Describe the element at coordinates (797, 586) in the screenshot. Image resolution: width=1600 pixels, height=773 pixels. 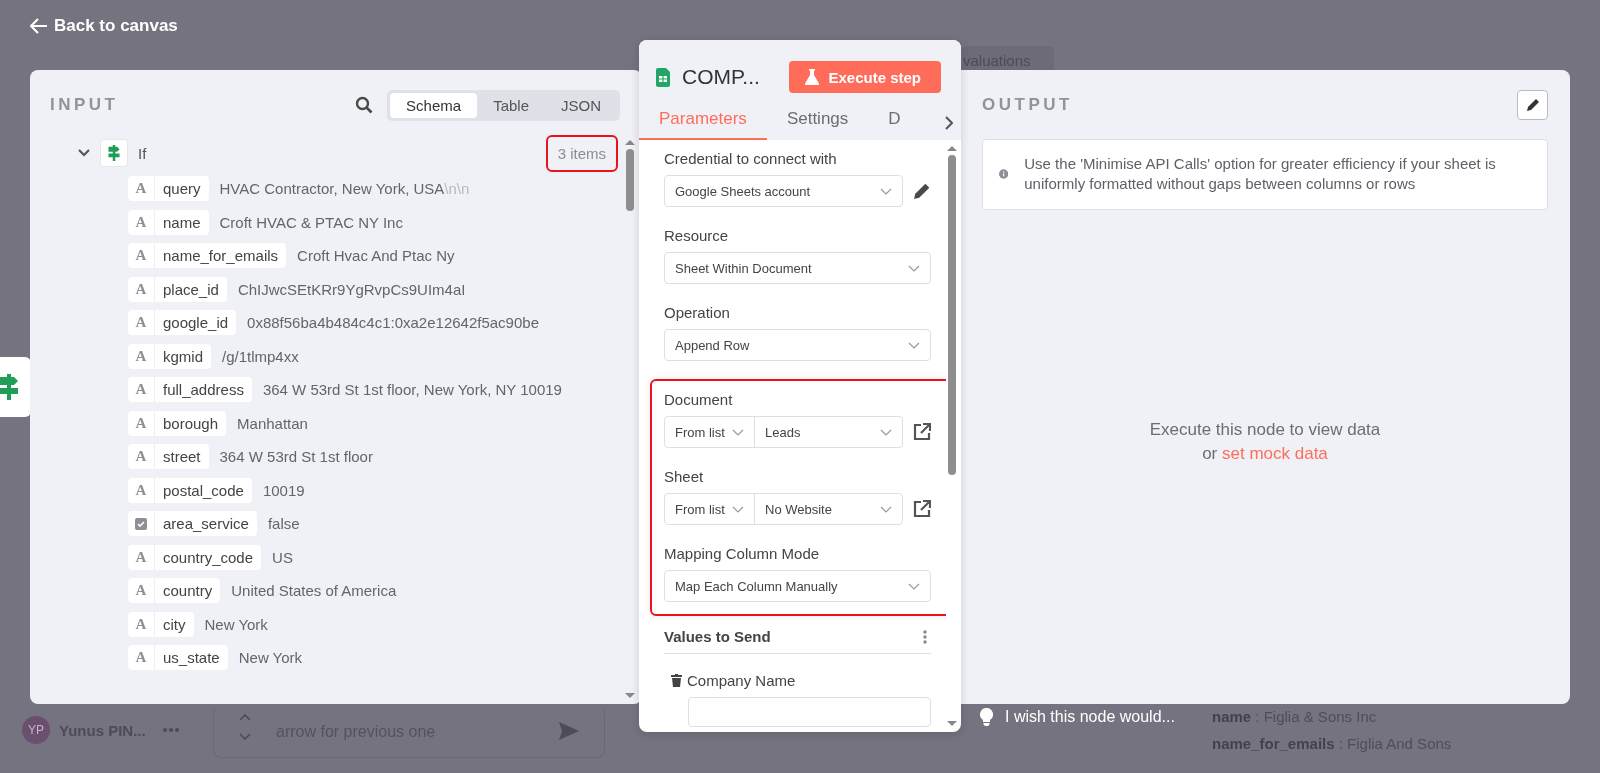
I see `select-field: Map Each Column Manually` at that location.